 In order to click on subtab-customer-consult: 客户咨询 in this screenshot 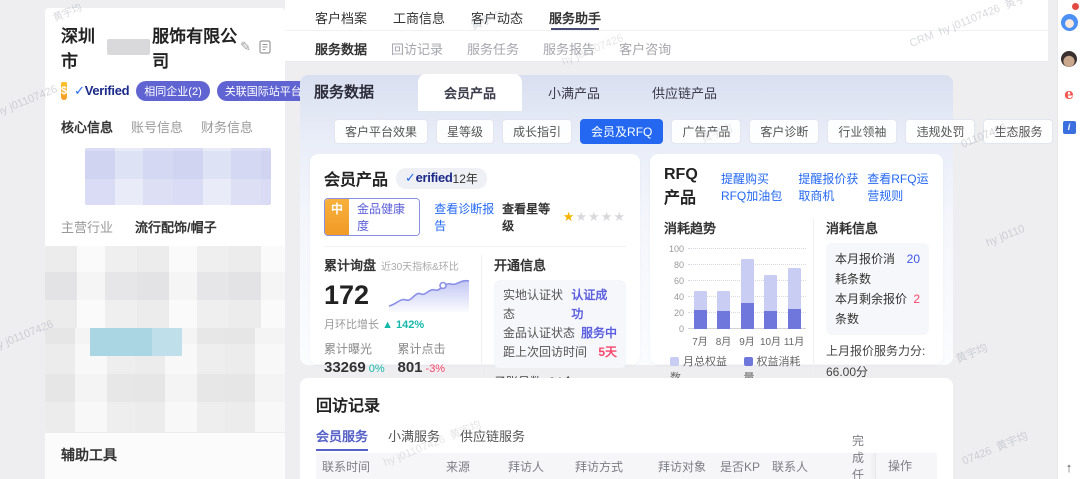, I will do `click(645, 48)`.